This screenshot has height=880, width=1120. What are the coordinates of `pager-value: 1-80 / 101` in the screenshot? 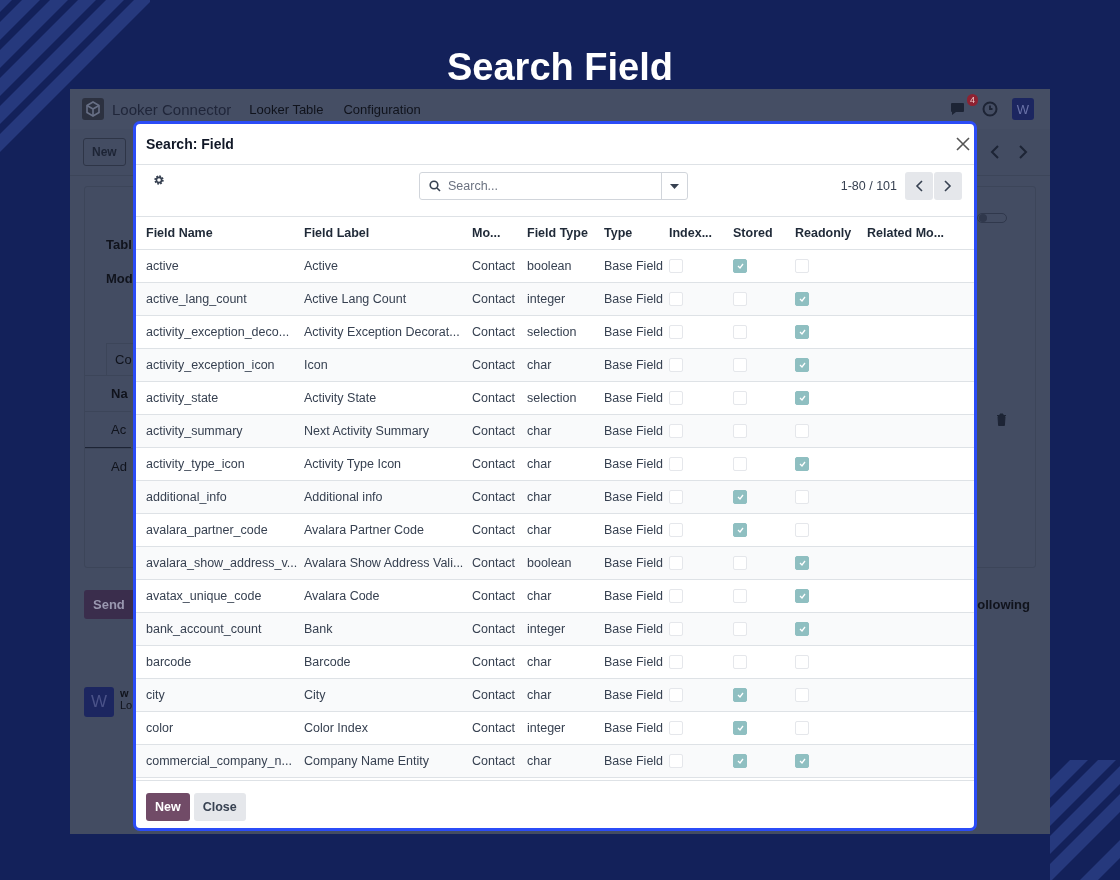 It's located at (868, 186).